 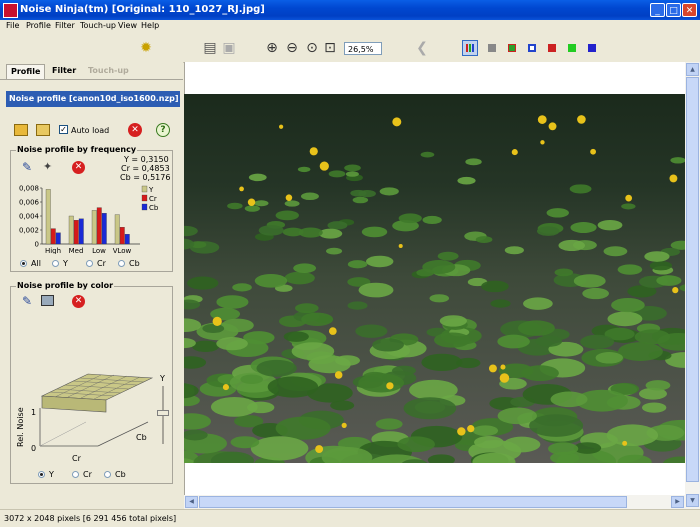 What do you see at coordinates (107, 474) in the screenshot?
I see `color-radio-cb` at bounding box center [107, 474].